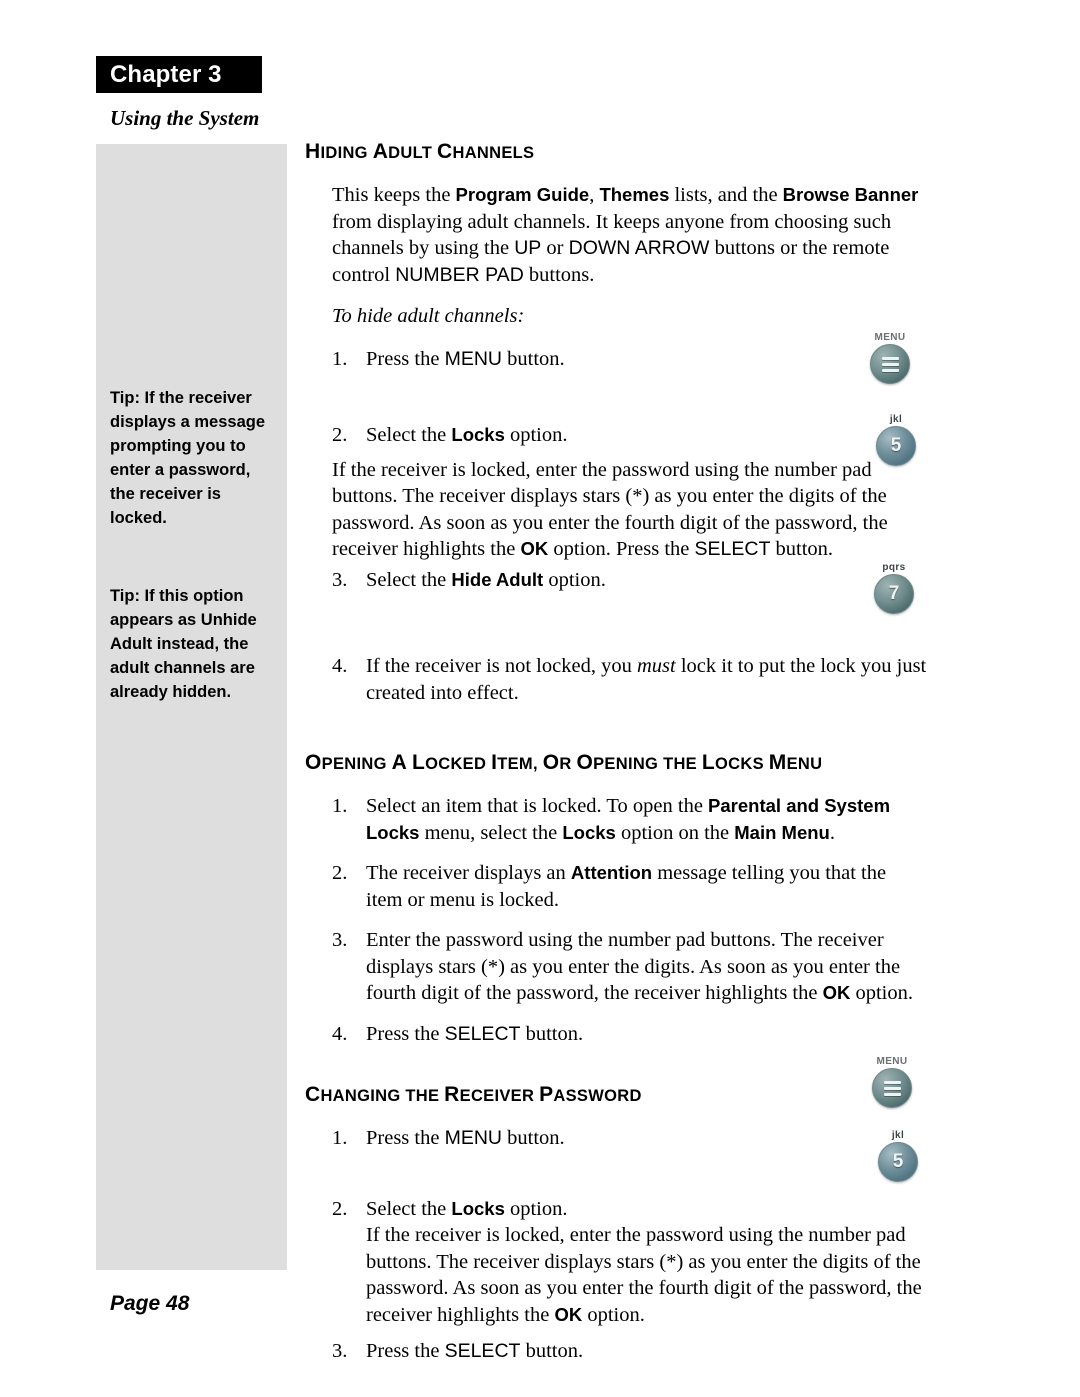 Image resolution: width=1080 pixels, height=1397 pixels. What do you see at coordinates (629, 359) in the screenshot?
I see `step-1-1: 1. Press the MENU button.` at bounding box center [629, 359].